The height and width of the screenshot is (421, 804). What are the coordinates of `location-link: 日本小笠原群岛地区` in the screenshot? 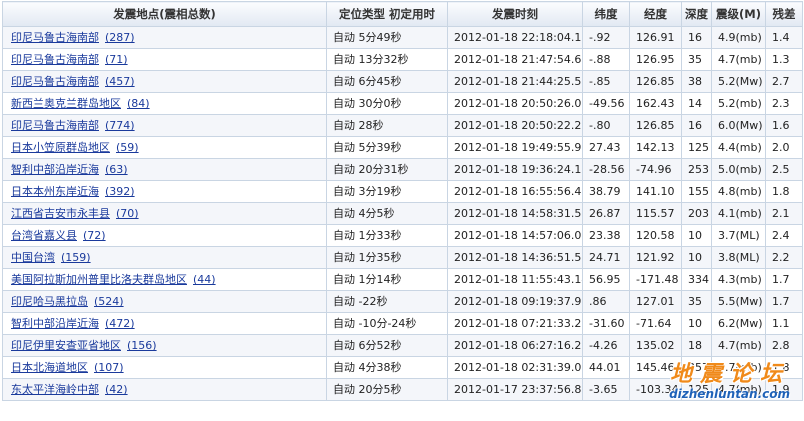 It's located at (60, 147).